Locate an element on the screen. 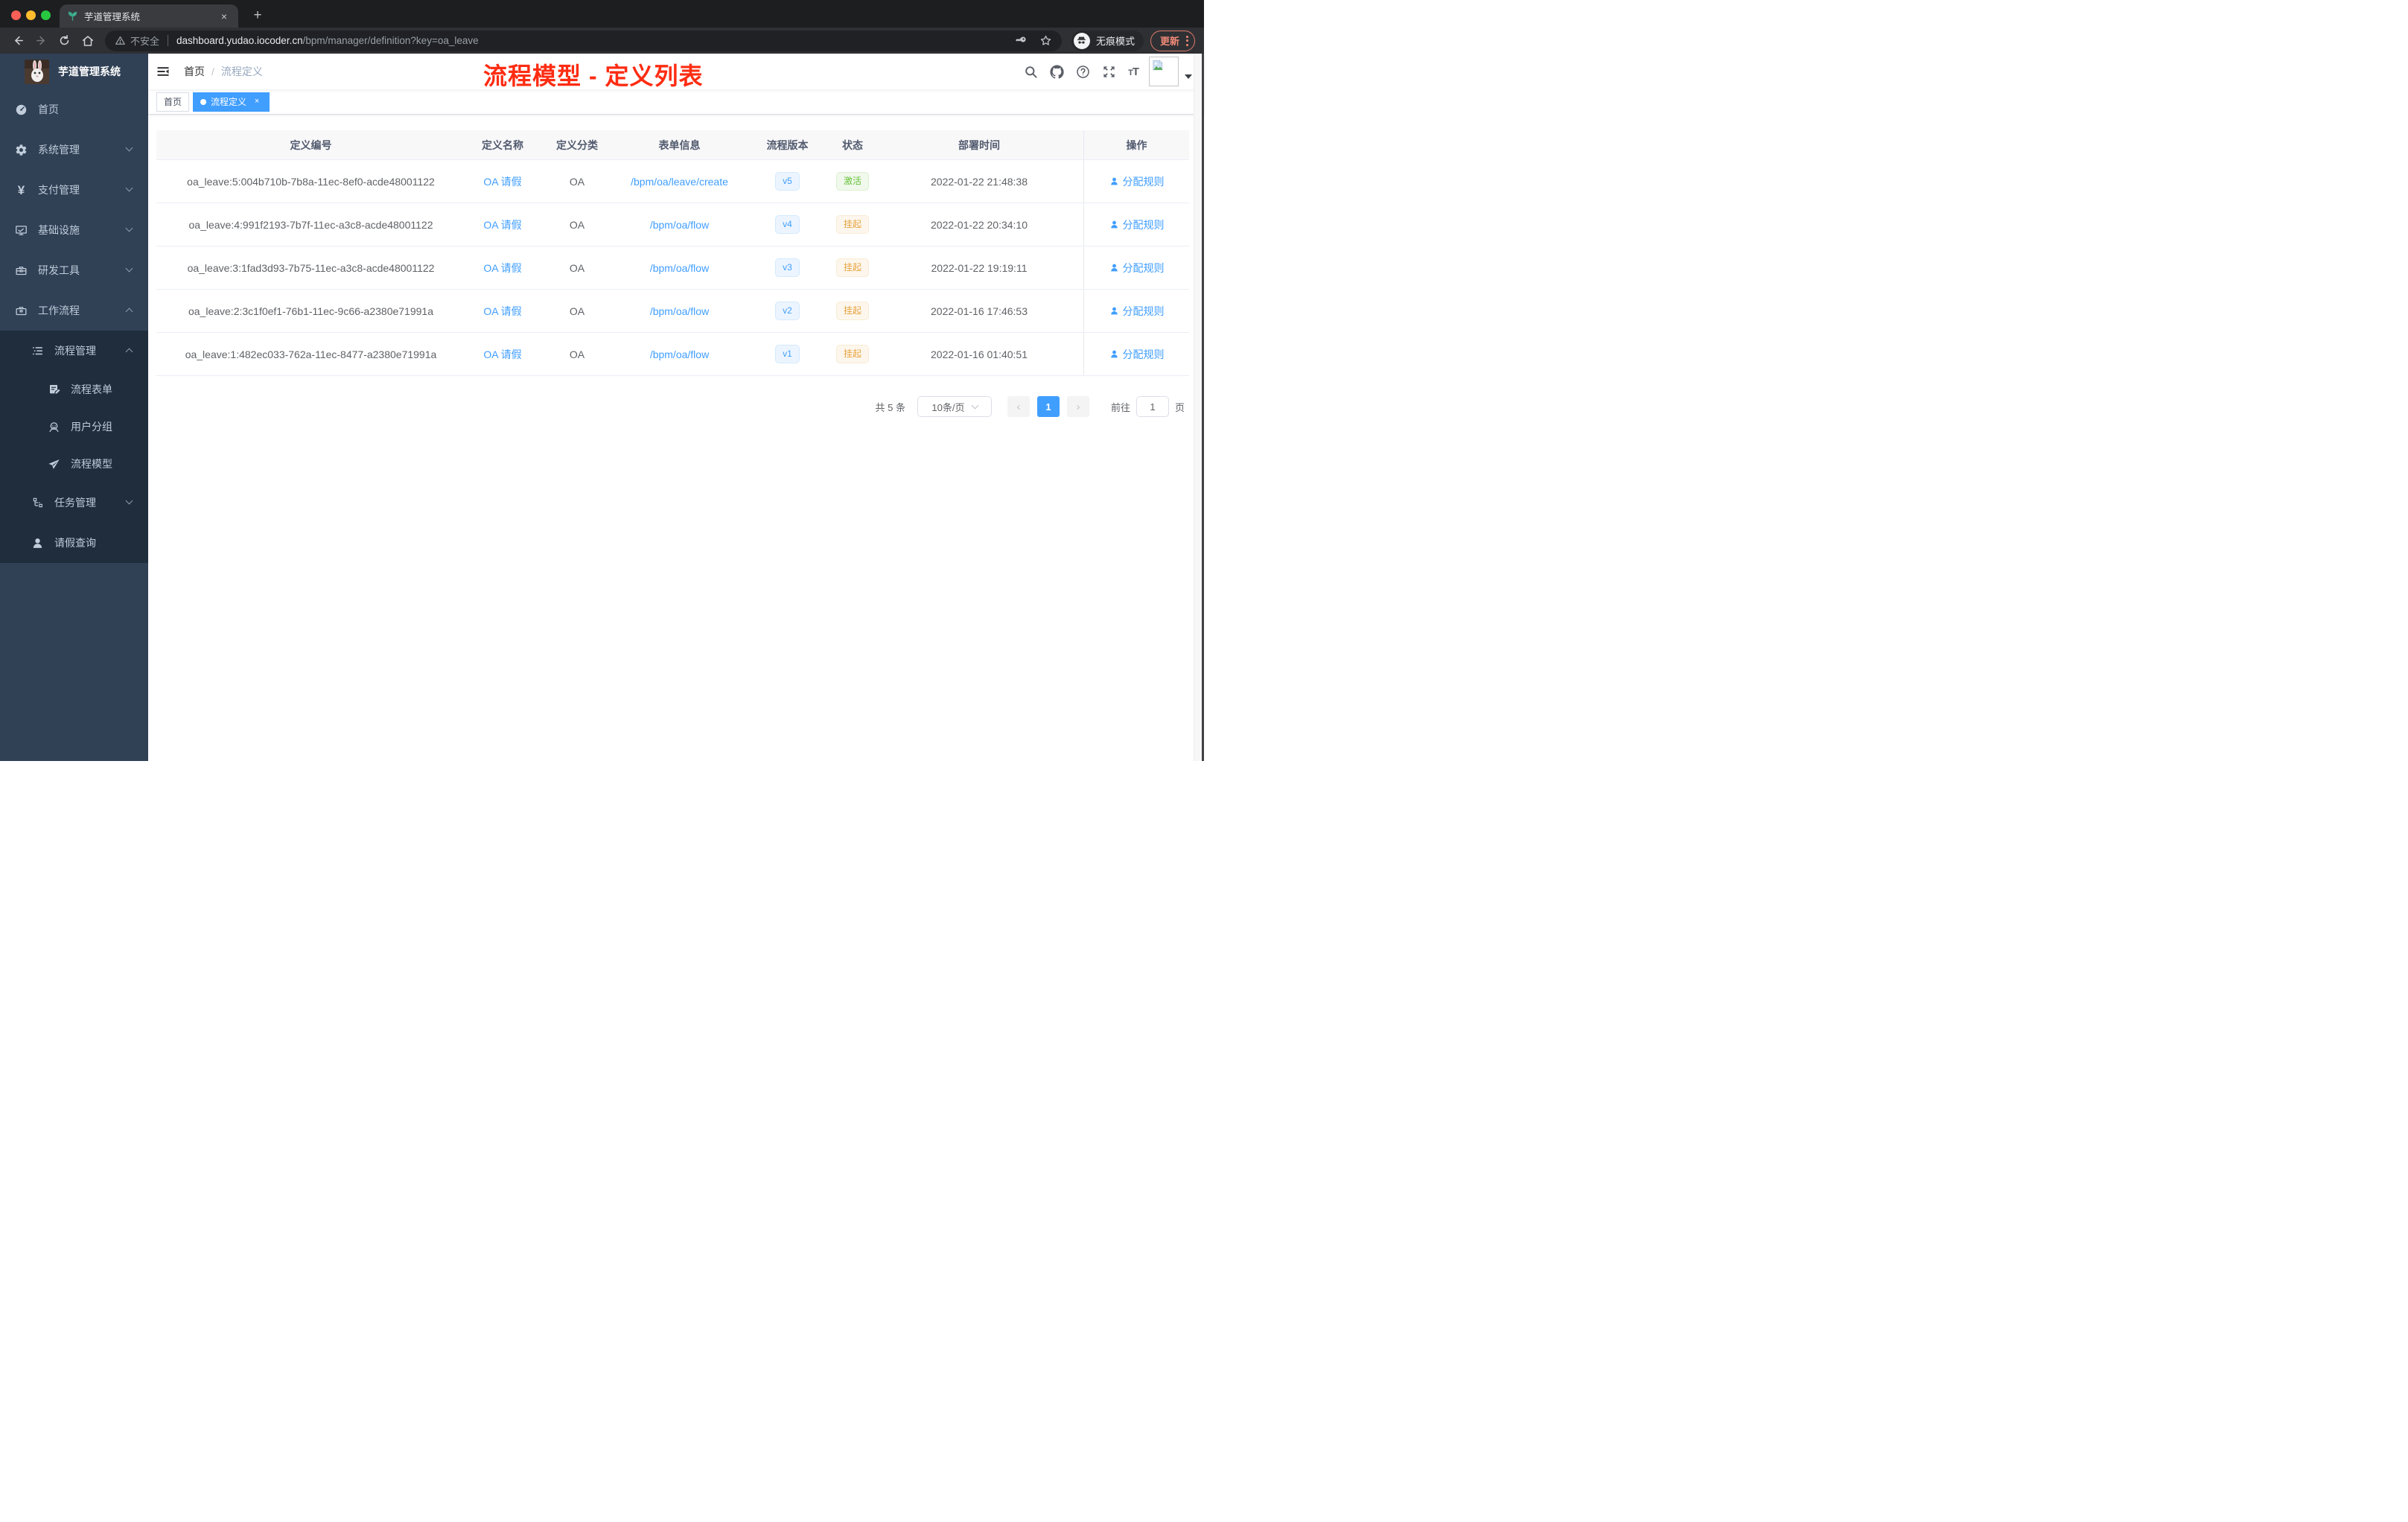  tag-home: 首页 is located at coordinates (173, 102).